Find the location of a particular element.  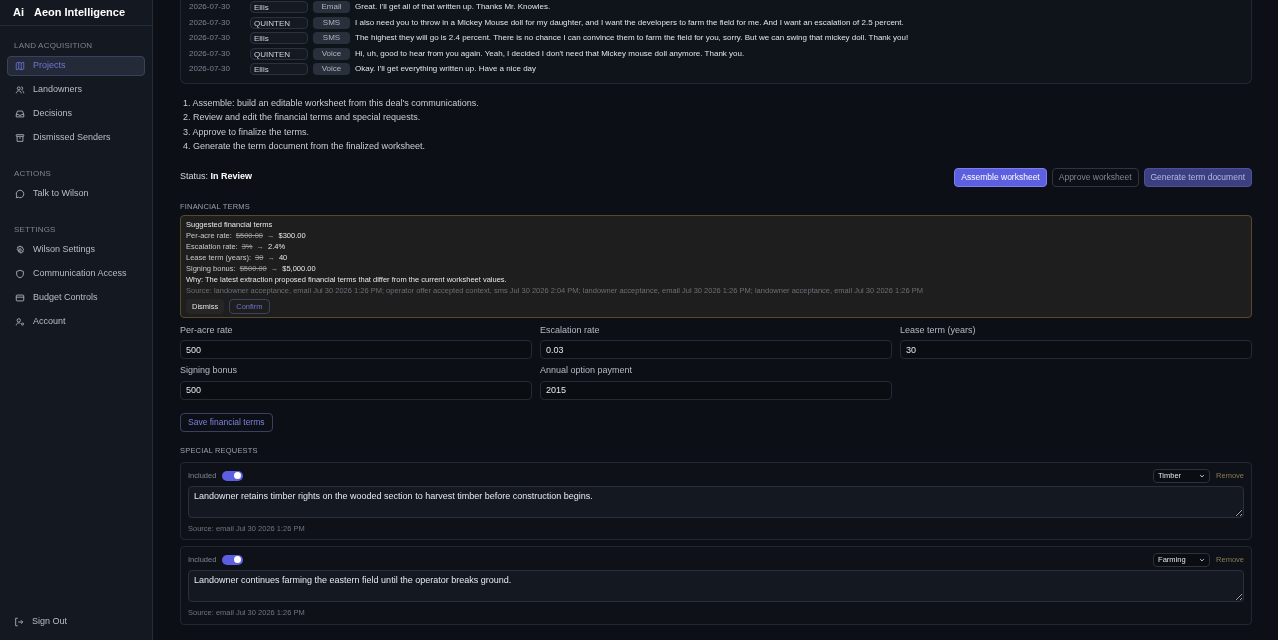

chat-bubble-icon is located at coordinates (20, 194).